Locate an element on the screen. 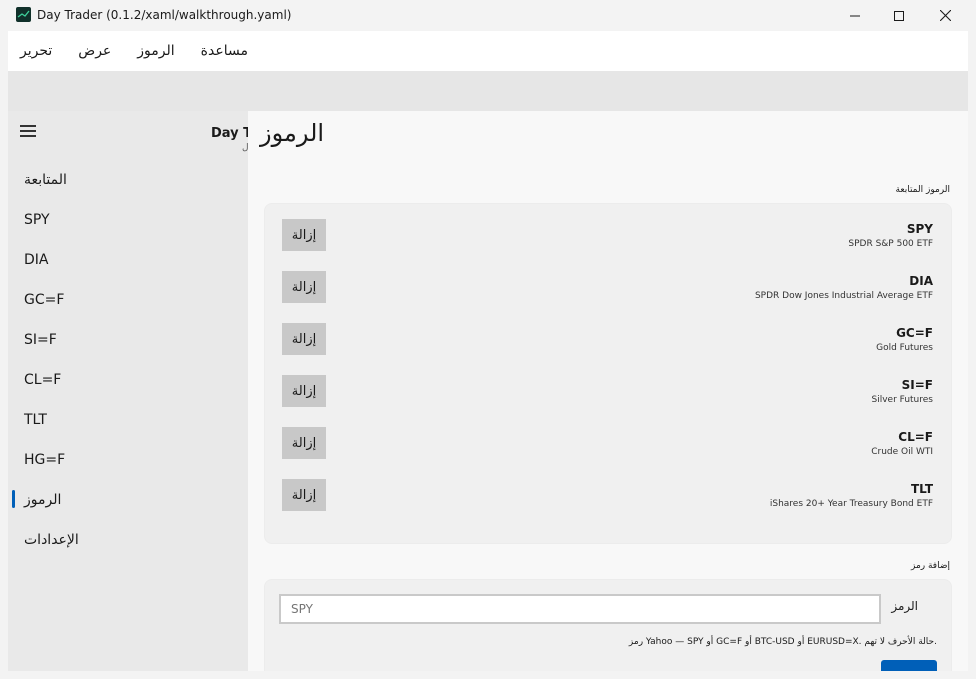 Image resolution: width=976 pixels, height=679 pixels. symbol-row: إزالة SPY SPDR S&P 500 ETF is located at coordinates (608, 239).